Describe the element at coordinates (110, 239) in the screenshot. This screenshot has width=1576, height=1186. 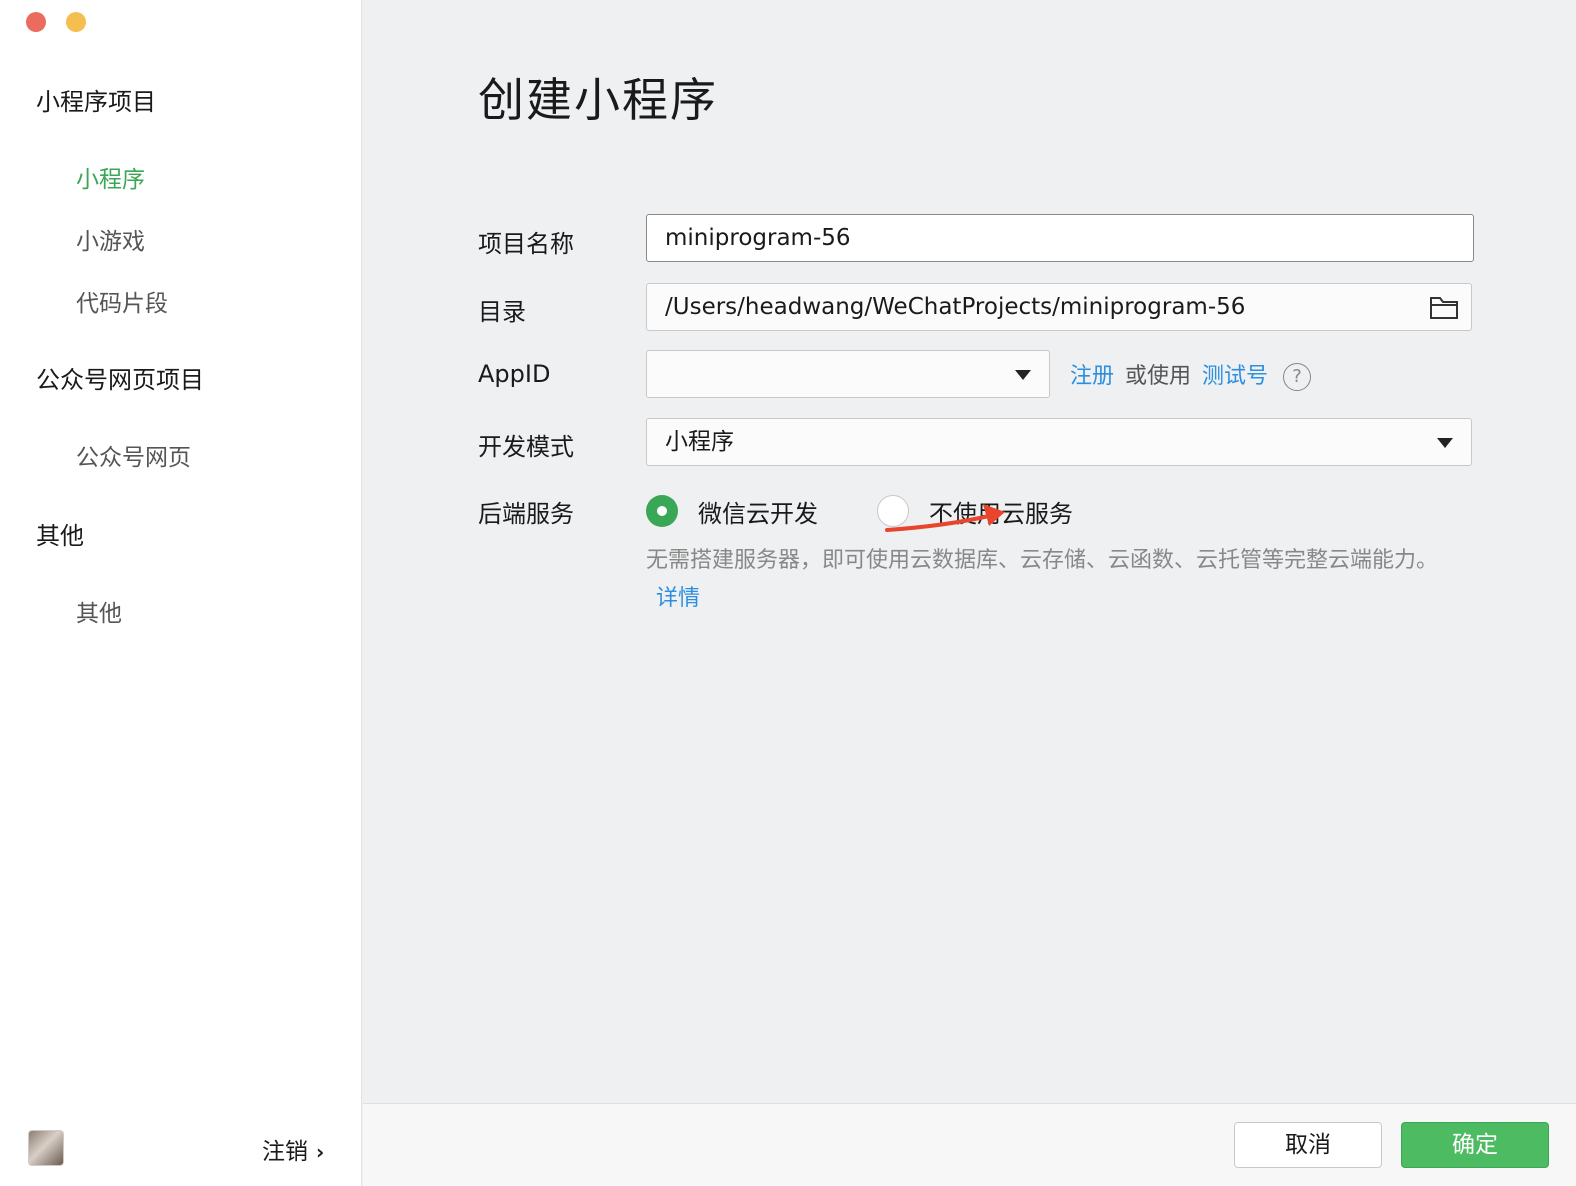
I see `sidebar-item-minigame: 小游戏` at that location.